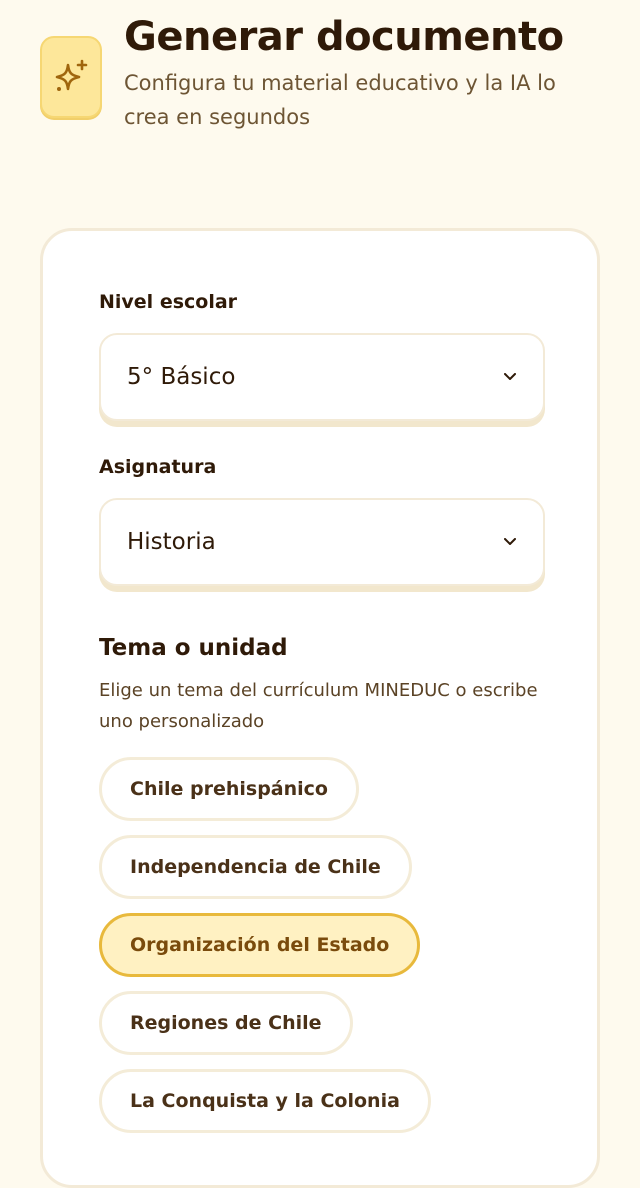 The height and width of the screenshot is (1188, 640). I want to click on subject-select: Historia, so click(322, 542).